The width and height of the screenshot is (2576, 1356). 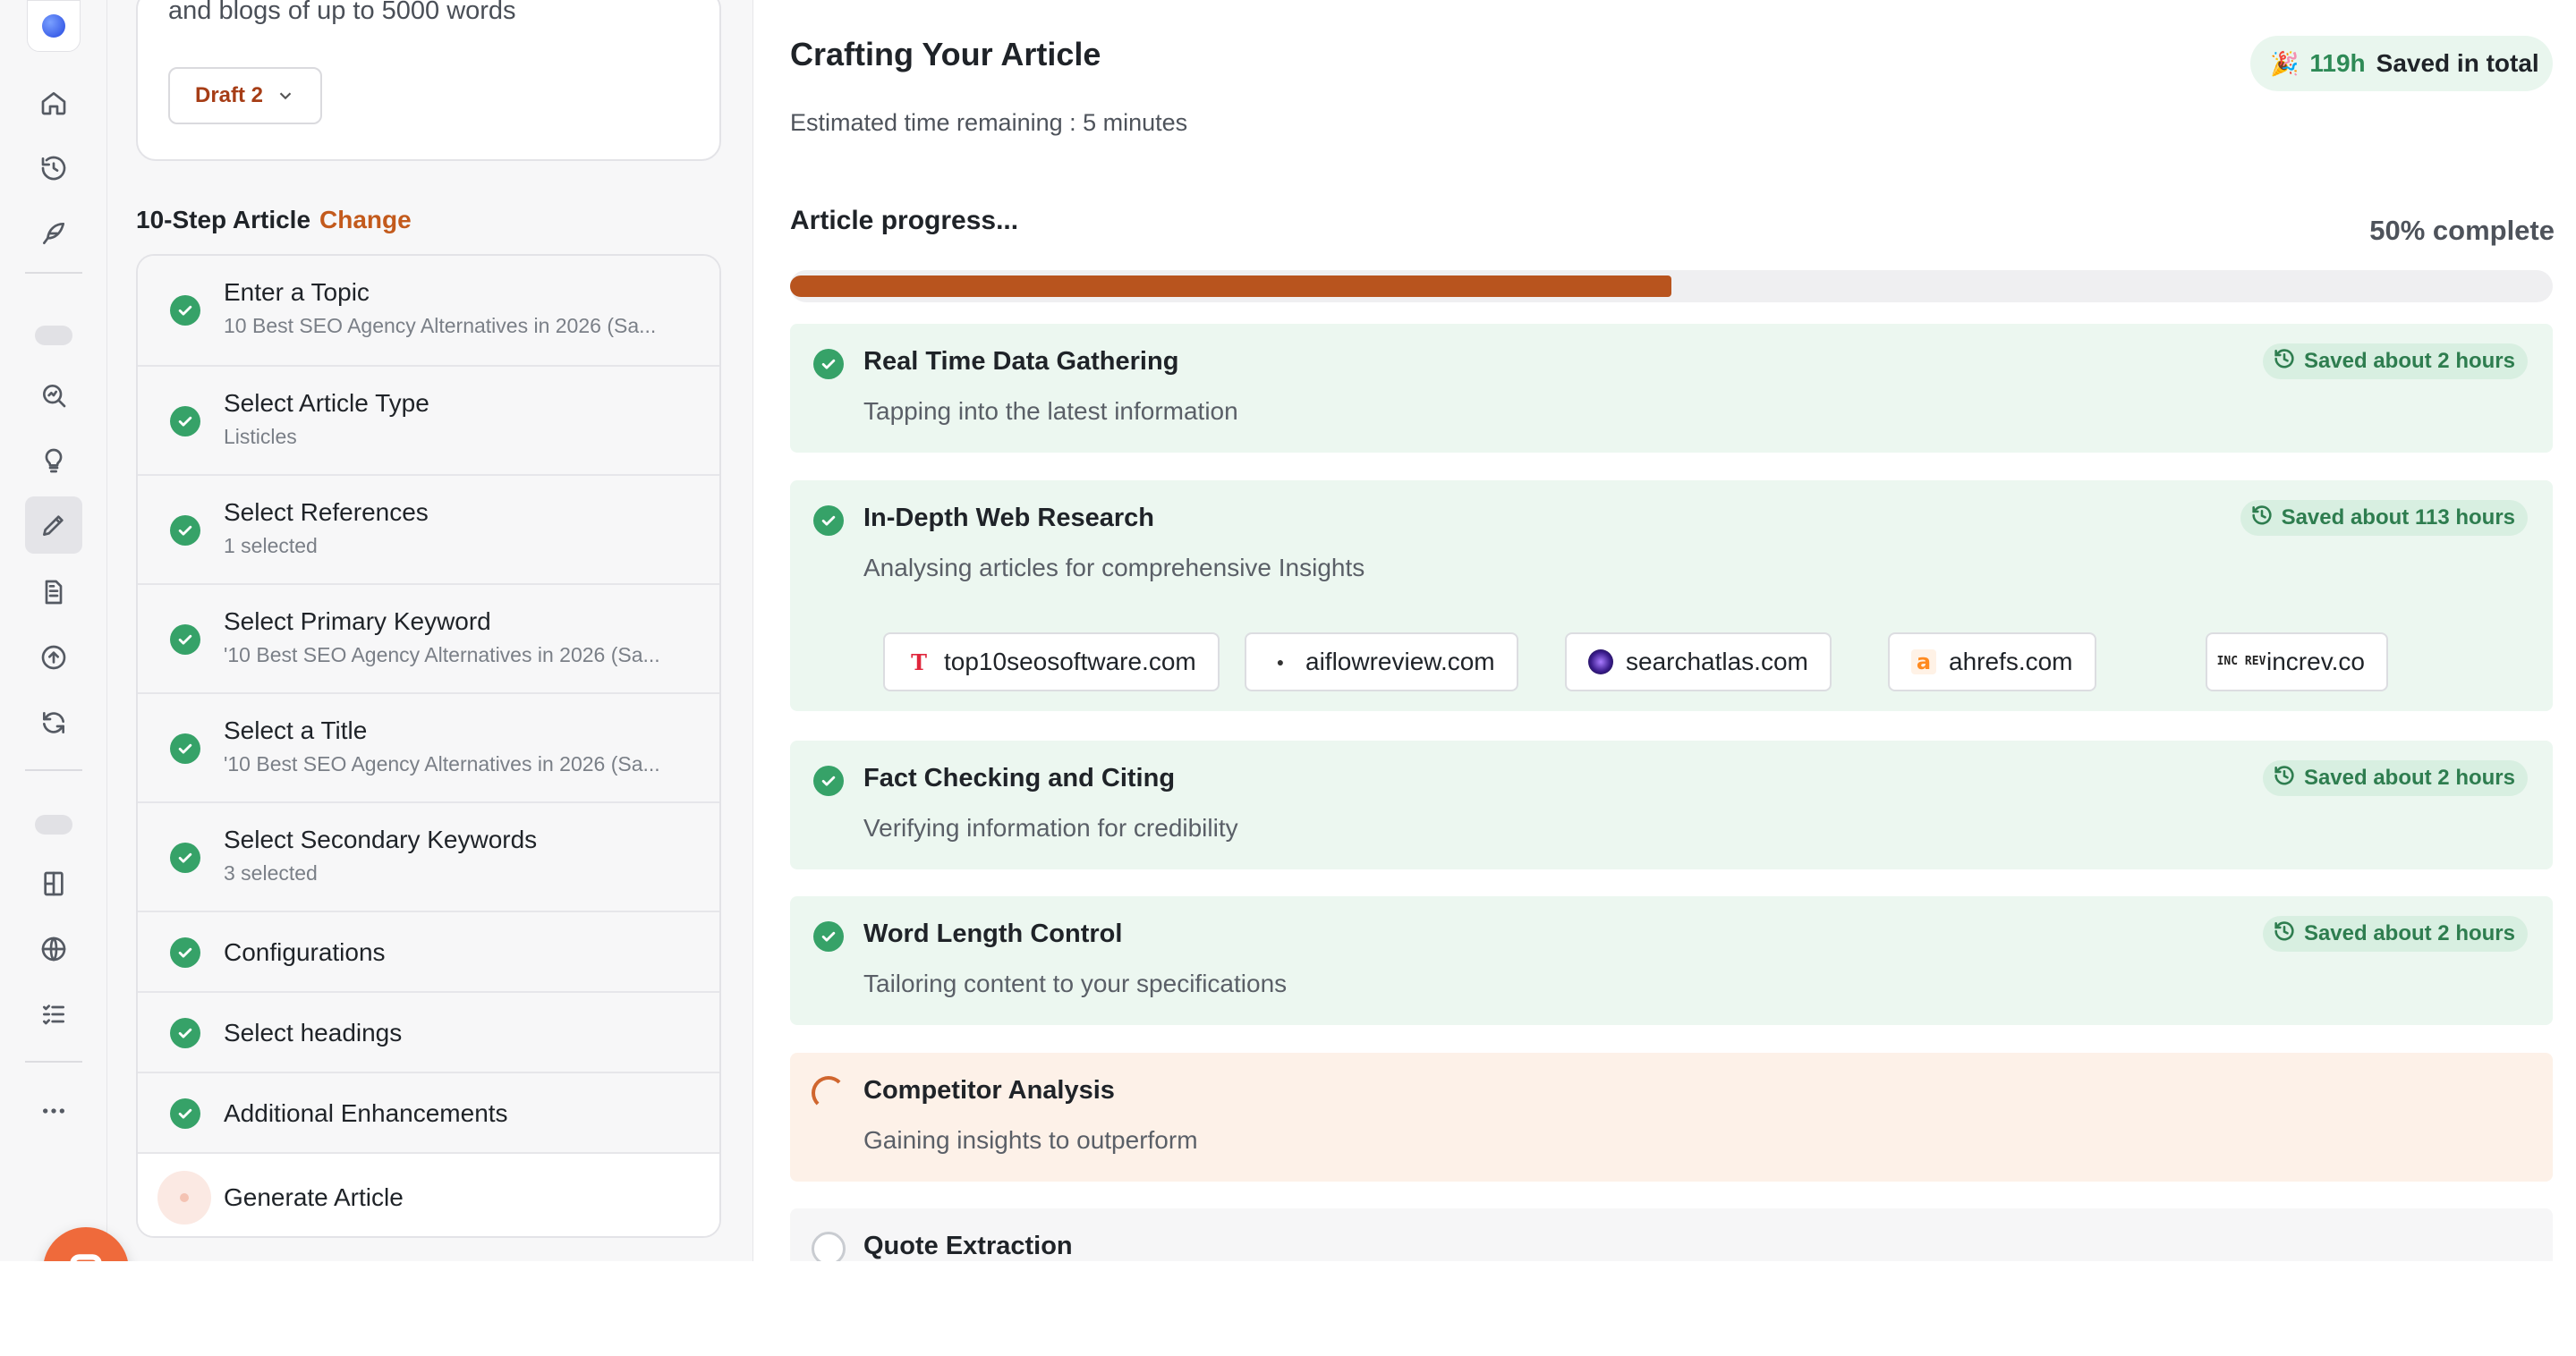 I want to click on draft-selector: Draft 2, so click(x=245, y=96).